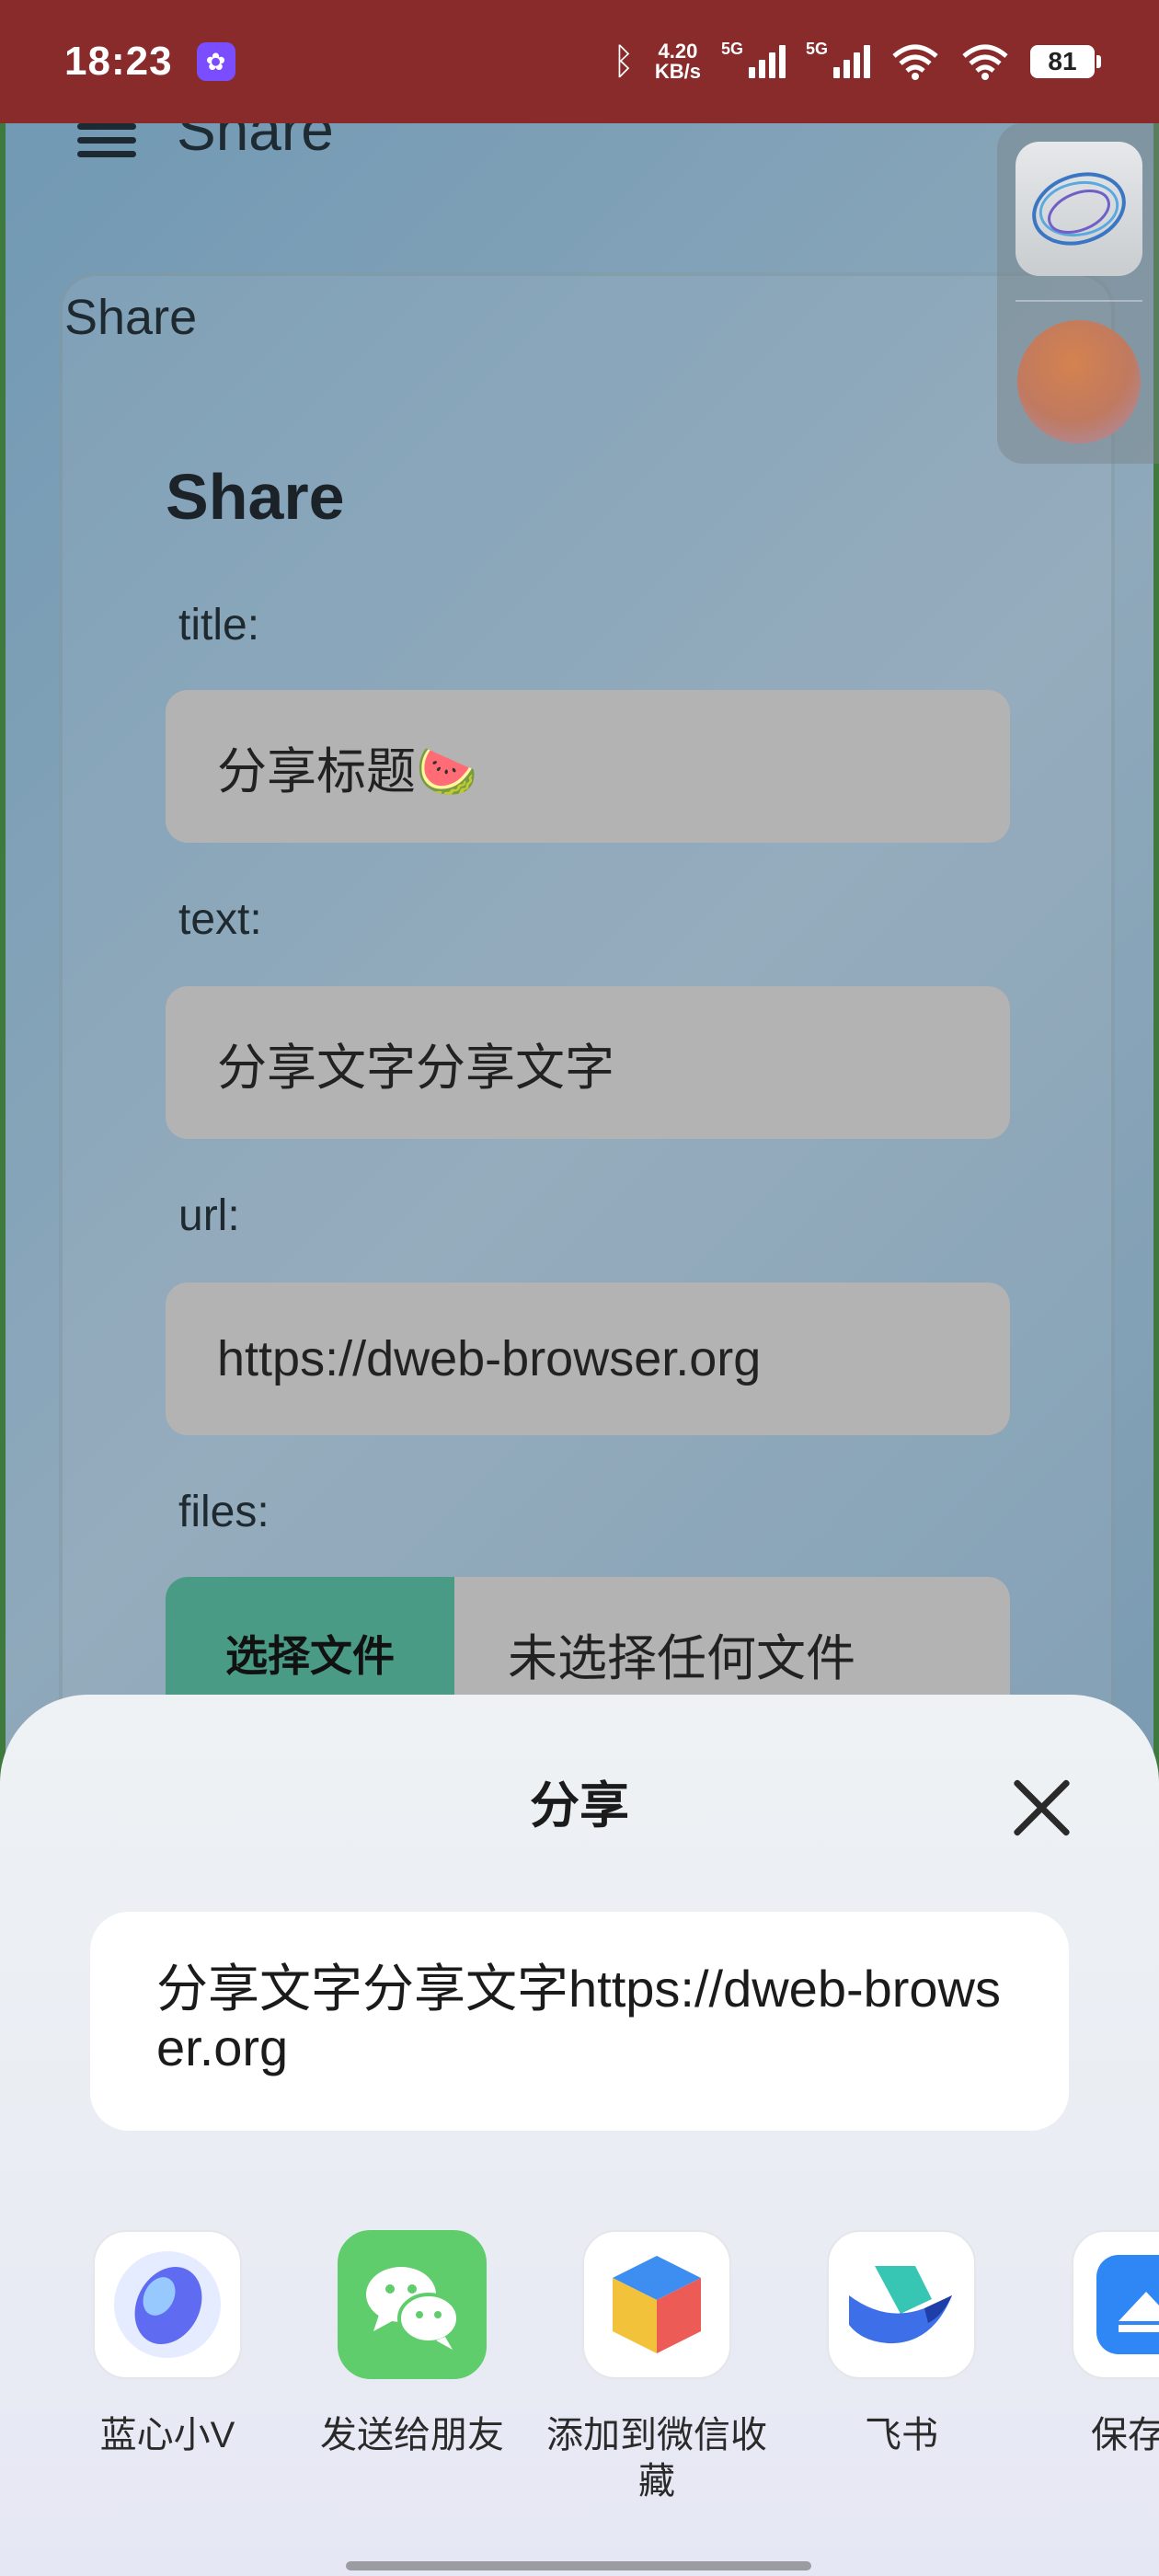  I want to click on bluetooth-icon: ᛒ, so click(623, 61).